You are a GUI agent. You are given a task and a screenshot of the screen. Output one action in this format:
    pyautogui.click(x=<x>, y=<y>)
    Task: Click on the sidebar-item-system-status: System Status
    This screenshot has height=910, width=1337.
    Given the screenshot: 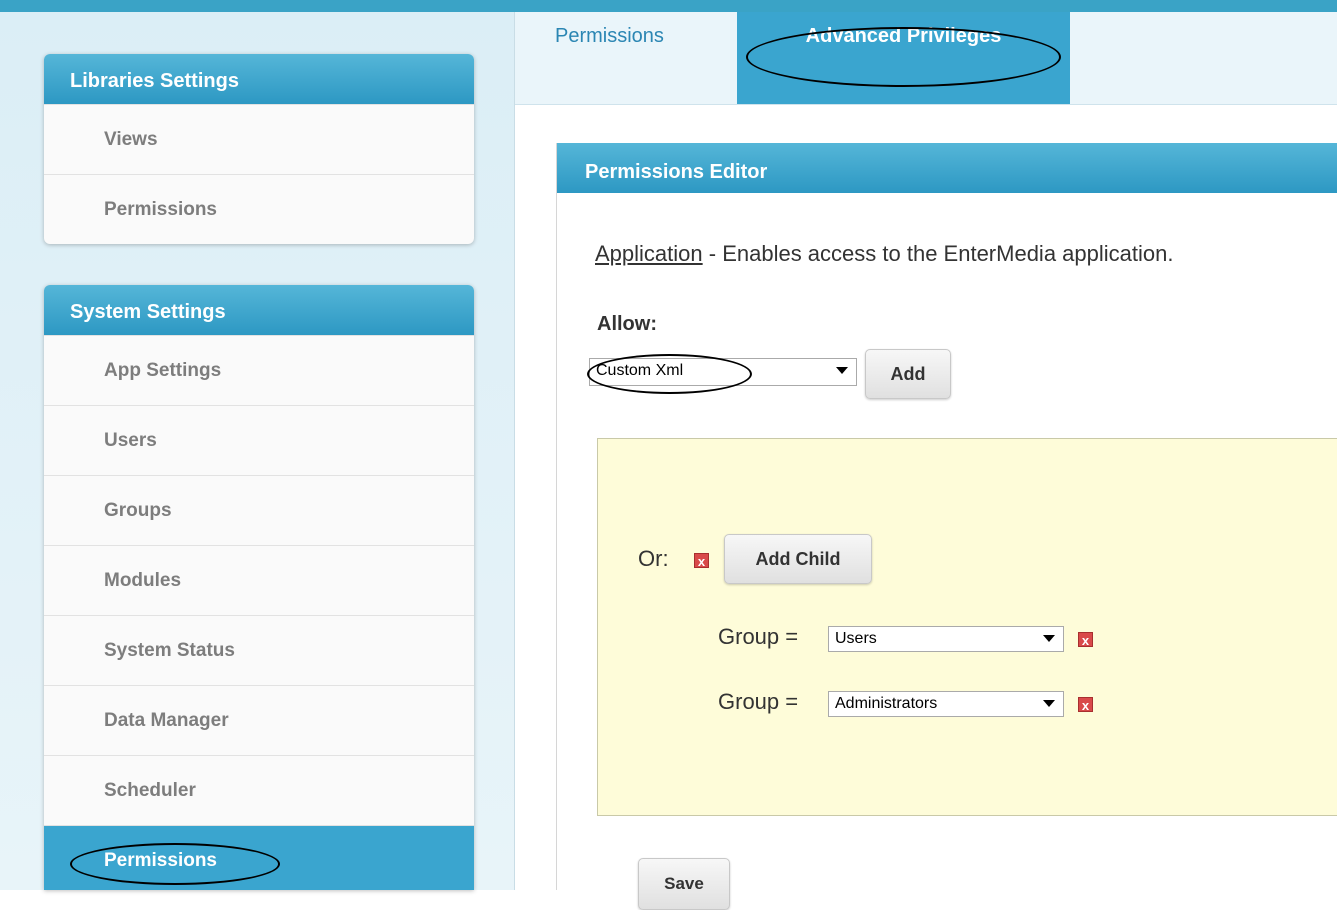 What is the action you would take?
    pyautogui.click(x=259, y=650)
    